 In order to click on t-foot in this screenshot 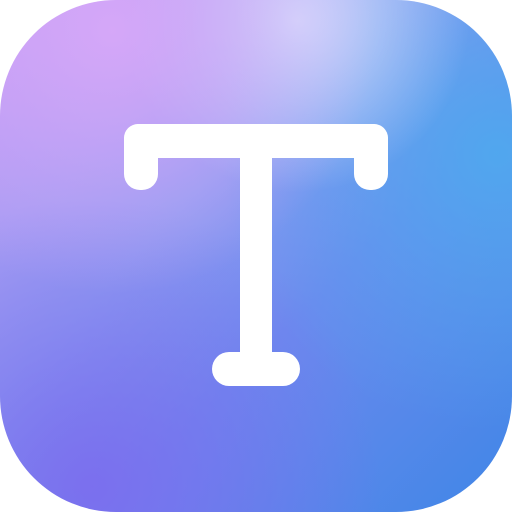, I will do `click(256, 369)`.